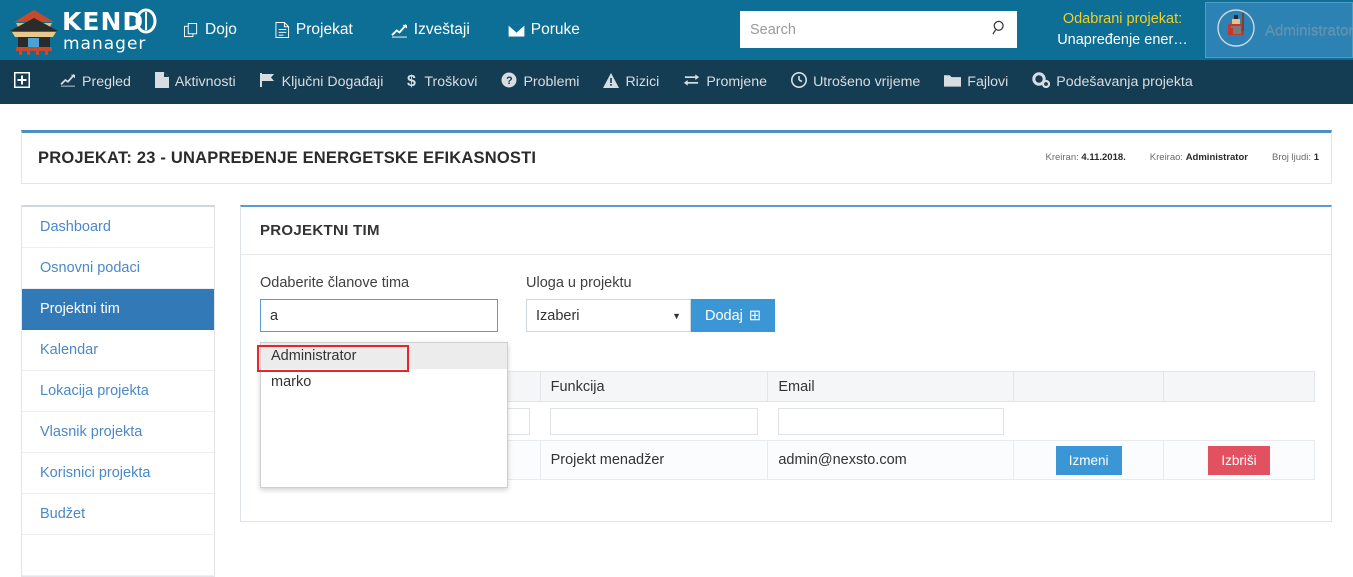  I want to click on role-field-group: Uloga u projektu Izaberi ▼ Dodaj ⊞, so click(651, 303).